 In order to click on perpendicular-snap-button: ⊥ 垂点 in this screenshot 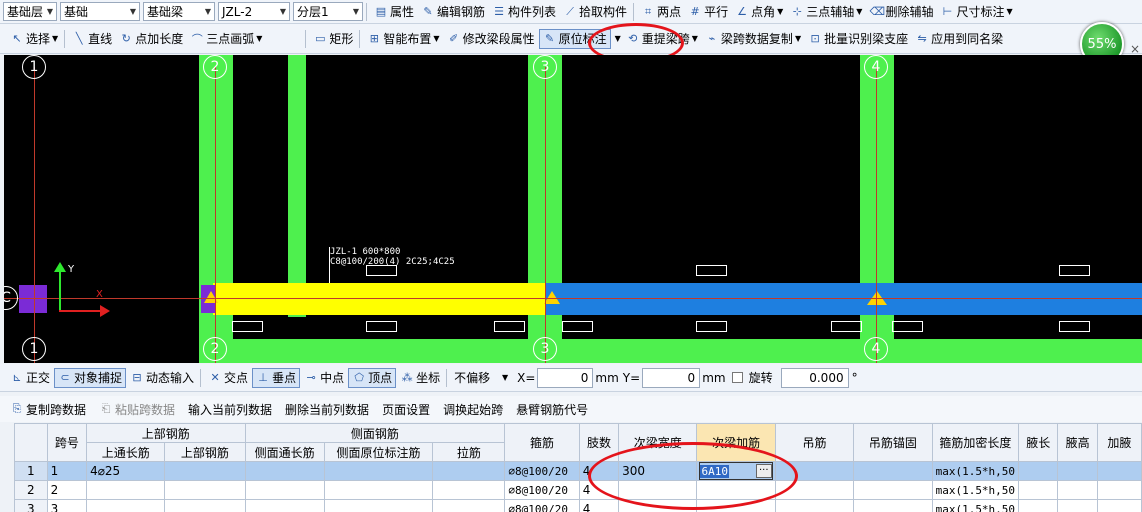, I will do `click(276, 377)`.